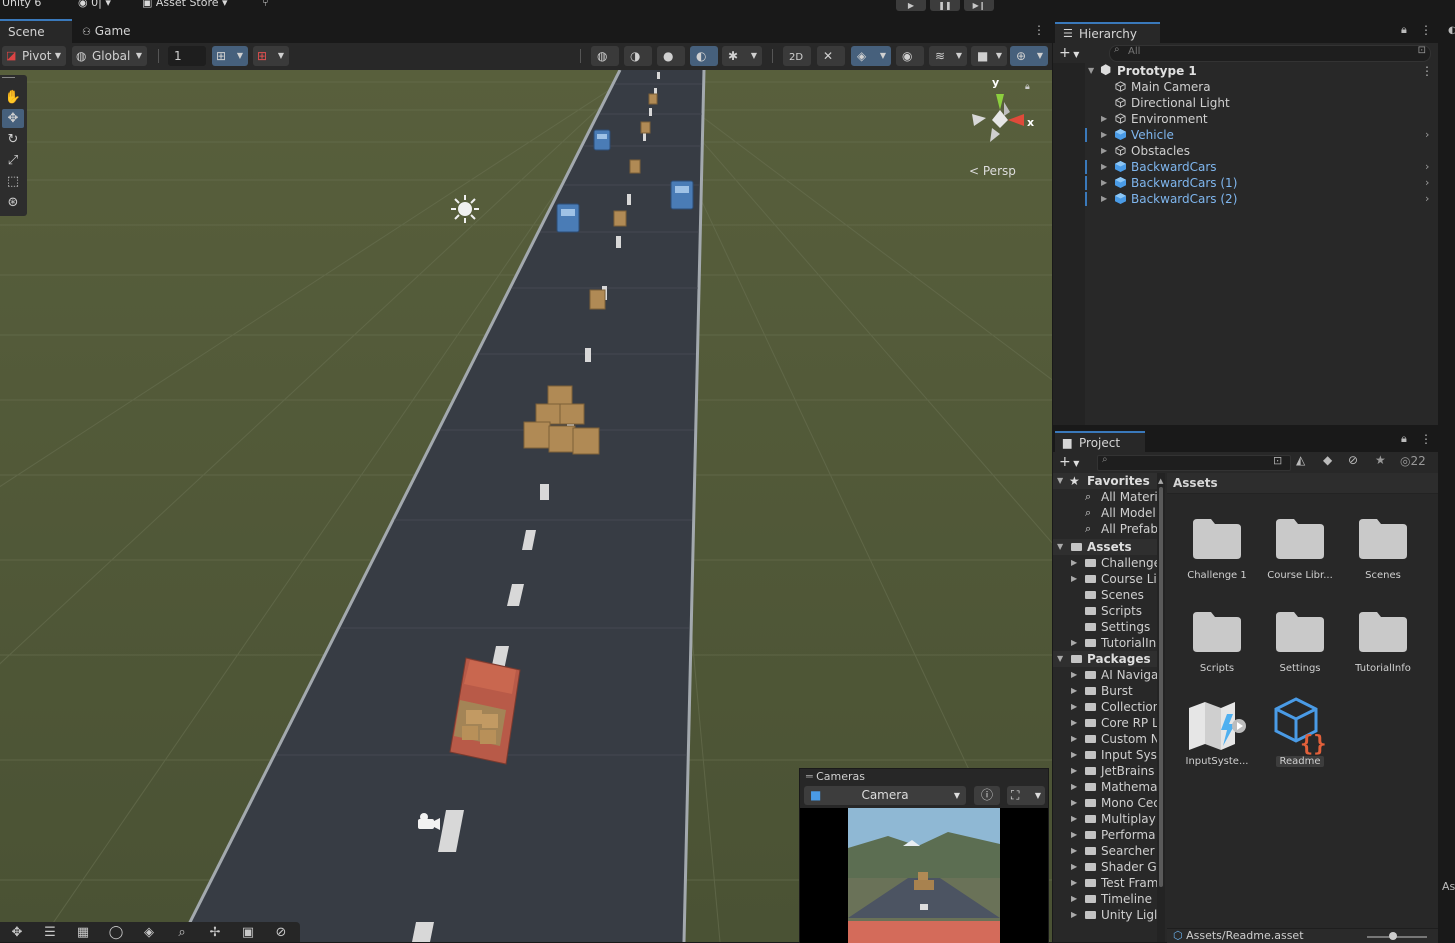  Describe the element at coordinates (1380, 460) in the screenshot. I see `favorite-star-icon: ★` at that location.